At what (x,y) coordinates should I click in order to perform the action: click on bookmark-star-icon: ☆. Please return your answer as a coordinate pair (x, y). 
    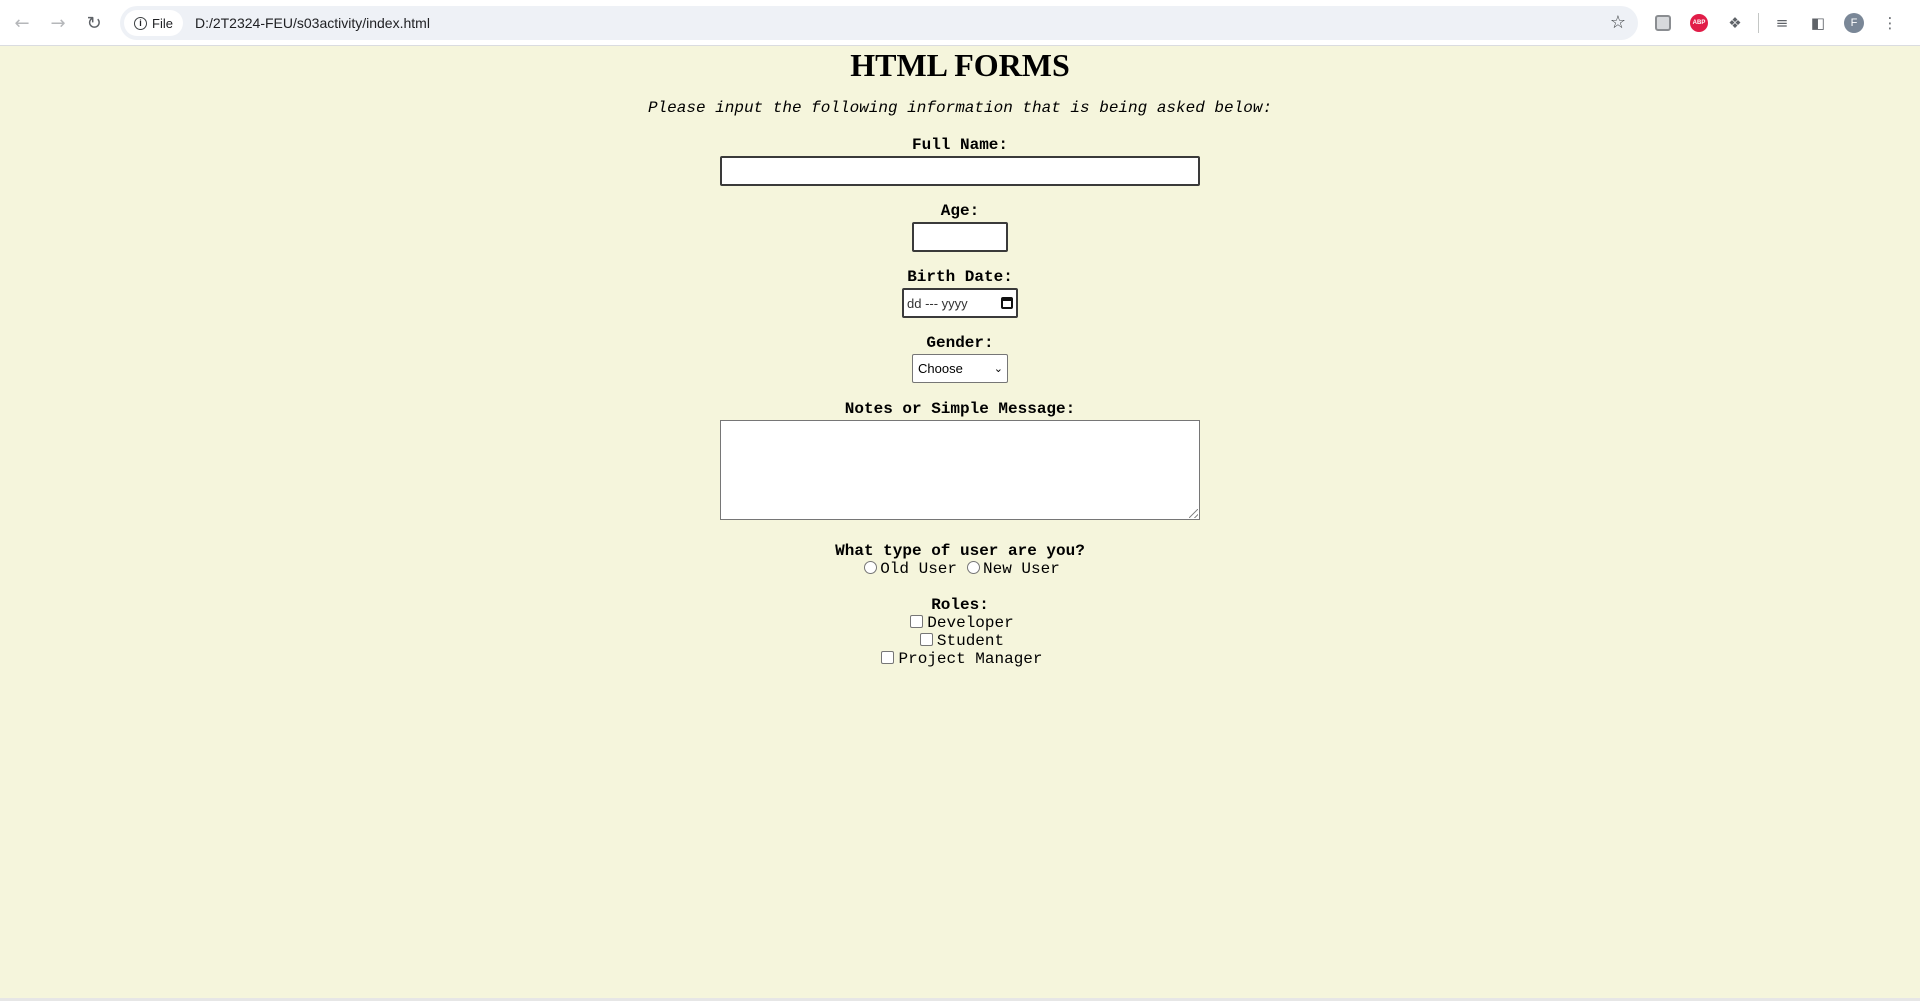
    Looking at the image, I should click on (1618, 22).